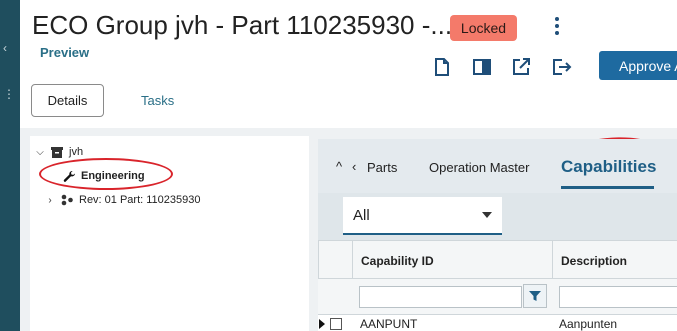 Image resolution: width=677 pixels, height=331 pixels. Describe the element at coordinates (339, 166) in the screenshot. I see `collapse-chevron-icon: ^` at that location.